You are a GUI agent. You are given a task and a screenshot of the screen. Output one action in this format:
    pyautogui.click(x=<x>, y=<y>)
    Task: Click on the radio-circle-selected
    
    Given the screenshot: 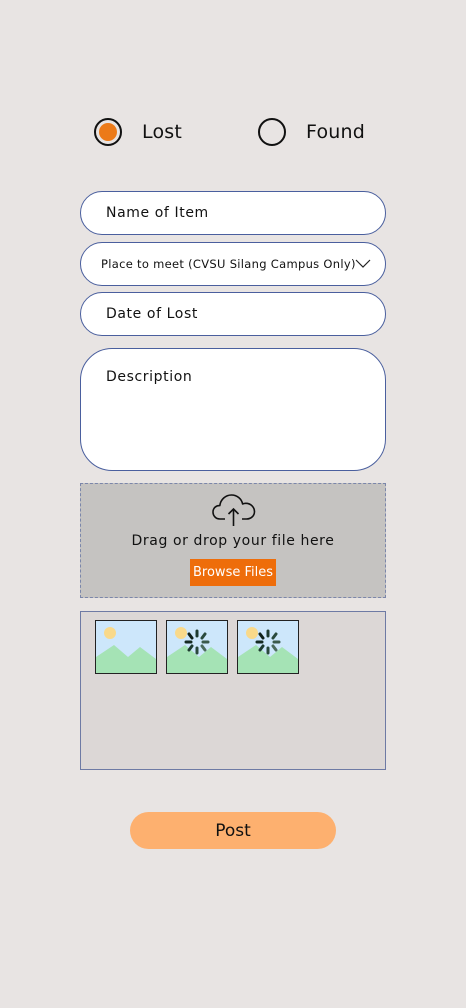 What is the action you would take?
    pyautogui.click(x=108, y=132)
    